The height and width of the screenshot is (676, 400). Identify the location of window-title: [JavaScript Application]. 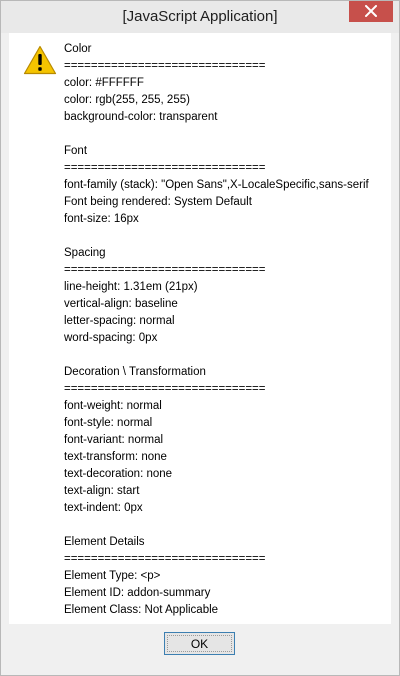
(200, 16).